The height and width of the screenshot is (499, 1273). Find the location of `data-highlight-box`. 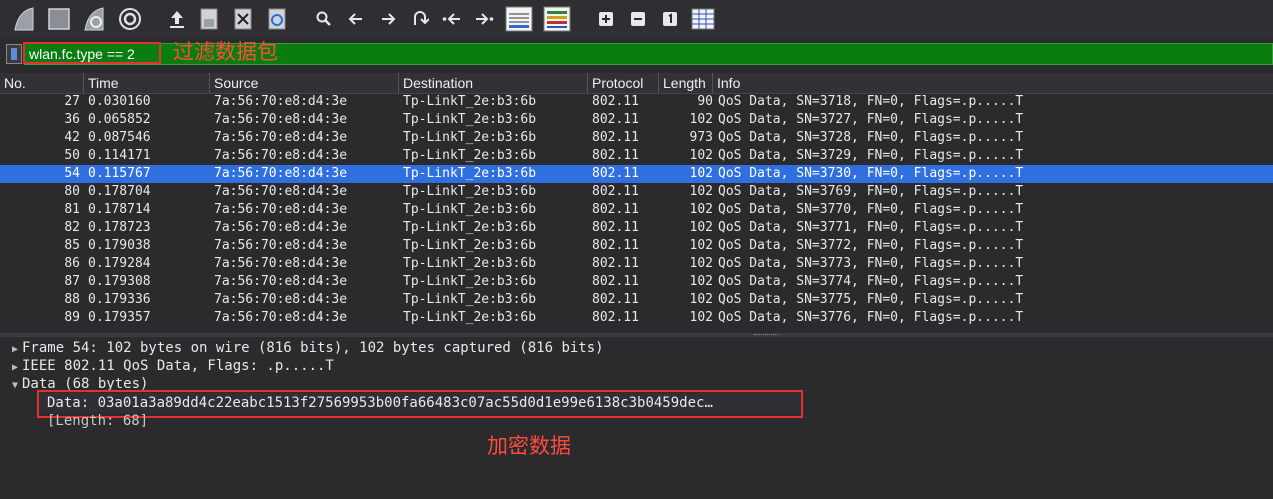

data-highlight-box is located at coordinates (420, 404).